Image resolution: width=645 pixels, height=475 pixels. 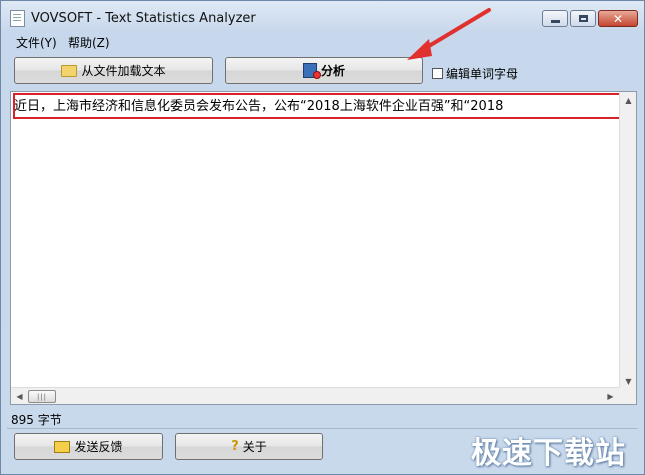 I want to click on analyze-icon, so click(x=311, y=71).